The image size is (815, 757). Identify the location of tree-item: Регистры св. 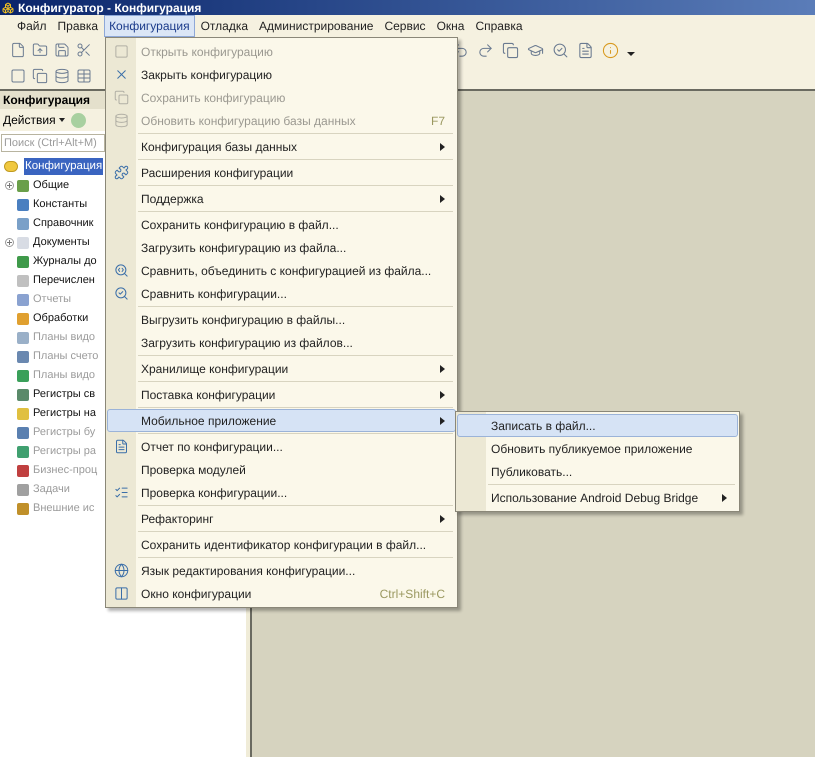
(64, 394).